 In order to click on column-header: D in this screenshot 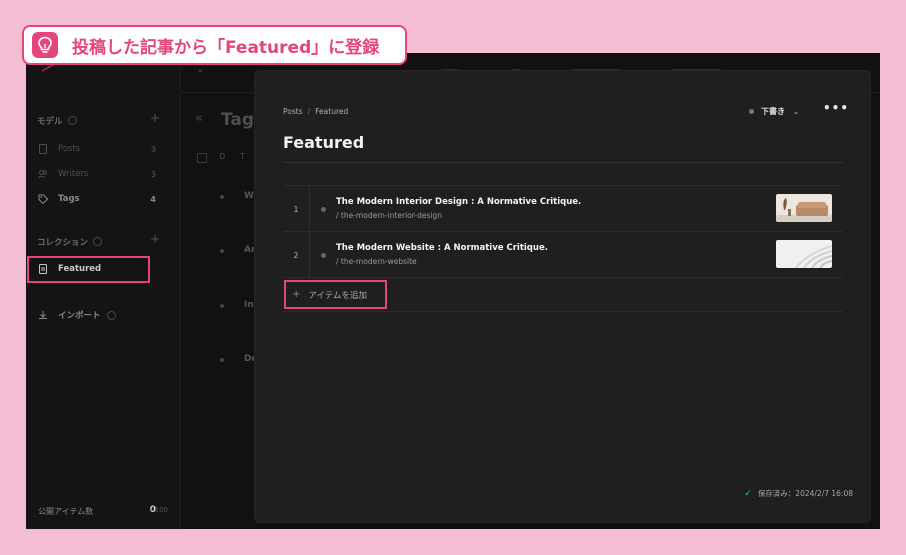, I will do `click(222, 156)`.